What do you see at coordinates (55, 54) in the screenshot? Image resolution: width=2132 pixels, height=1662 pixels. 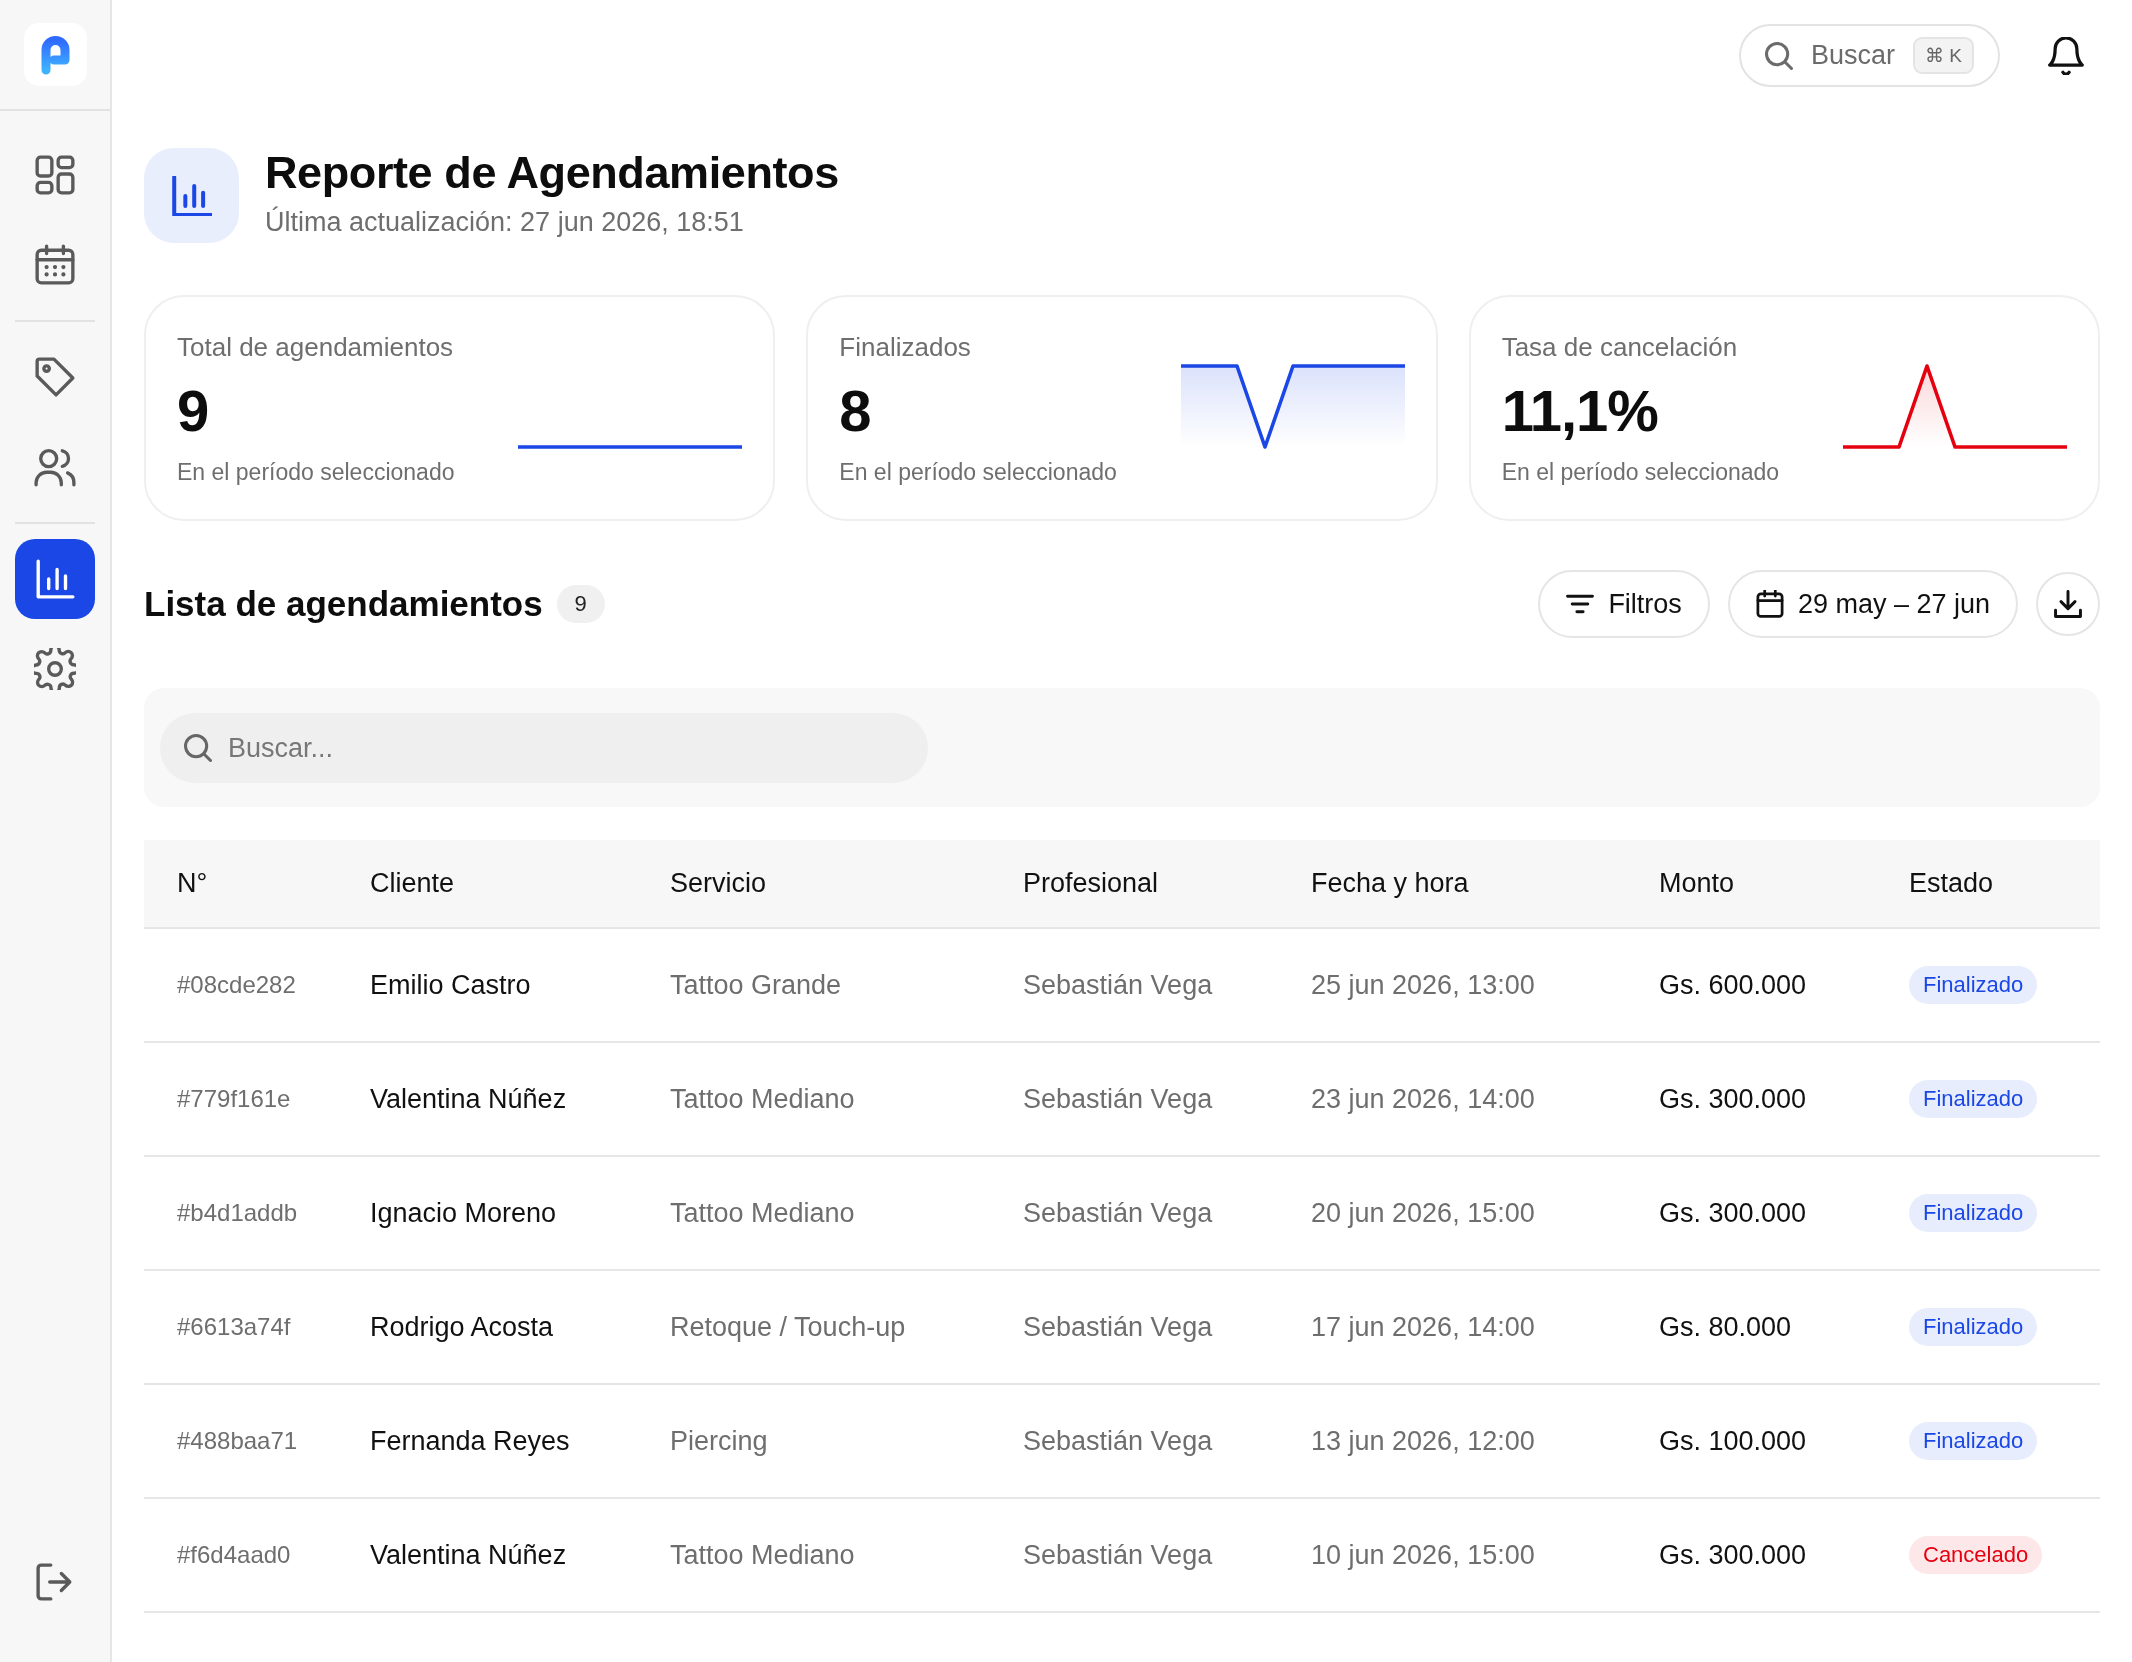 I see `logo-icon` at bounding box center [55, 54].